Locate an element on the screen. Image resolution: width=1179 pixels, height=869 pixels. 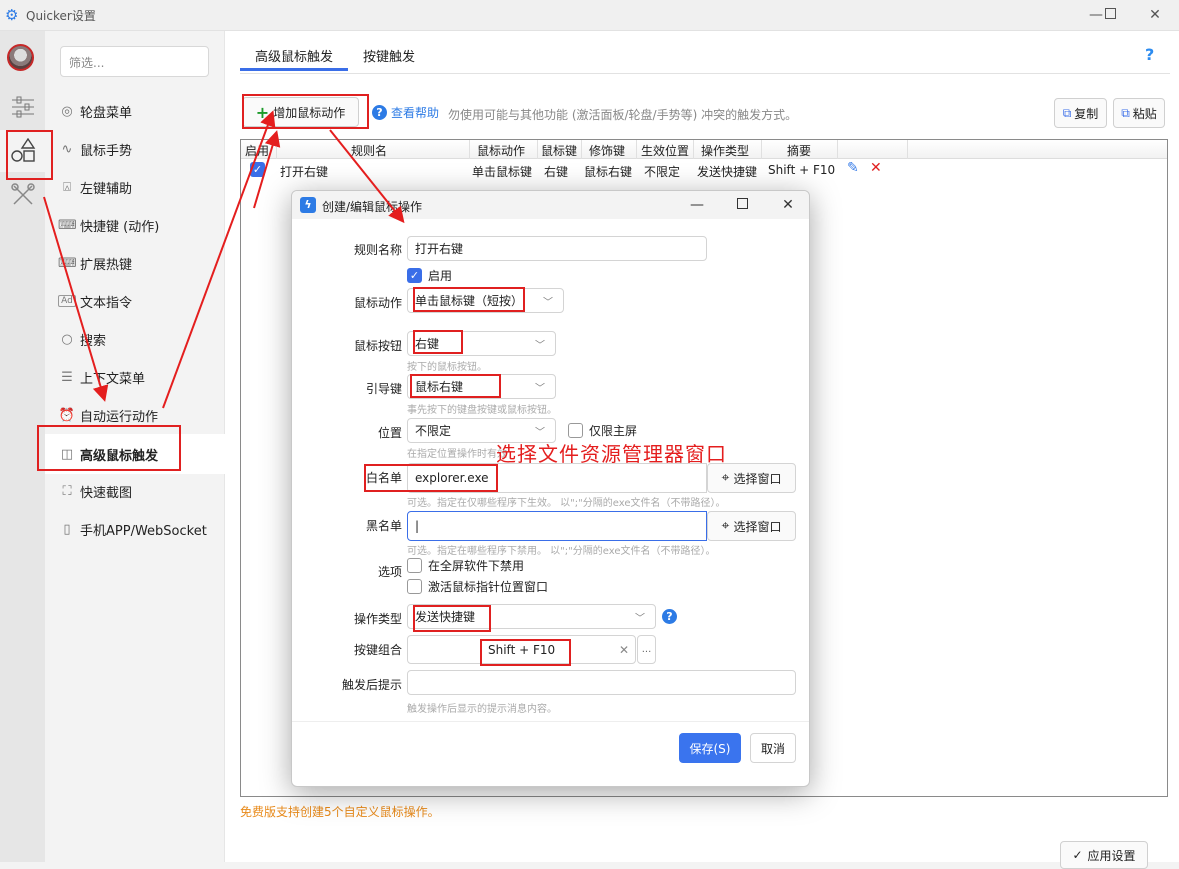
nav-item-screenshot: ⛶ 快速截图 is located at coordinates (135, 491).